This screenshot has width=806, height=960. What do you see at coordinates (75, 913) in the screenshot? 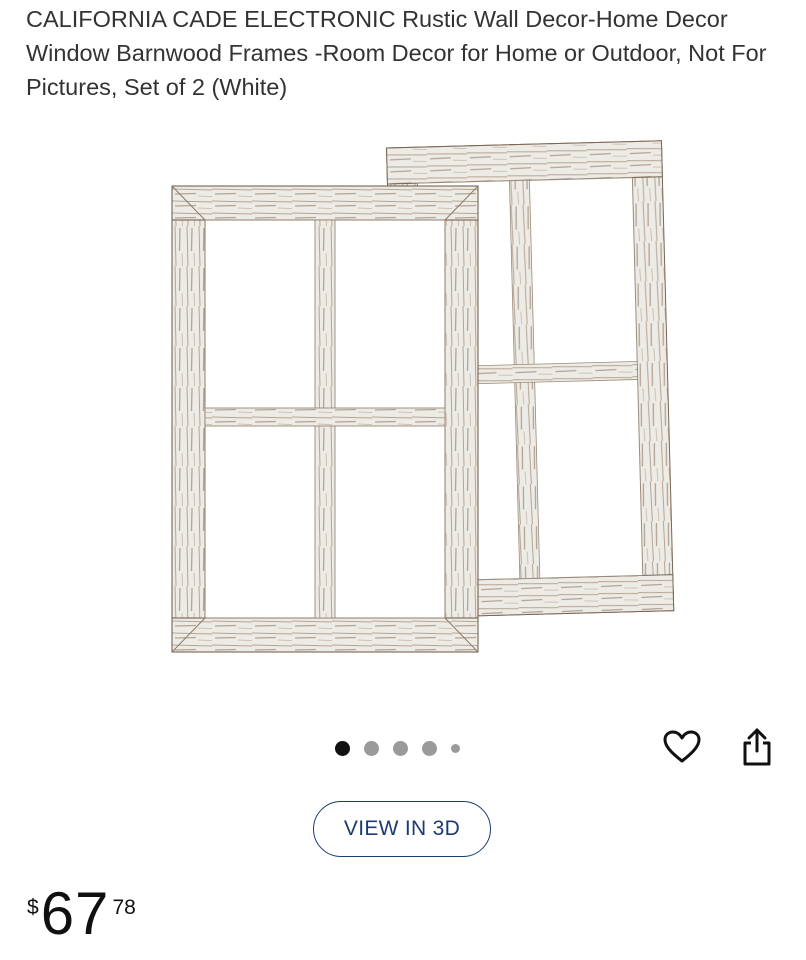
I see `price-whole: 67` at bounding box center [75, 913].